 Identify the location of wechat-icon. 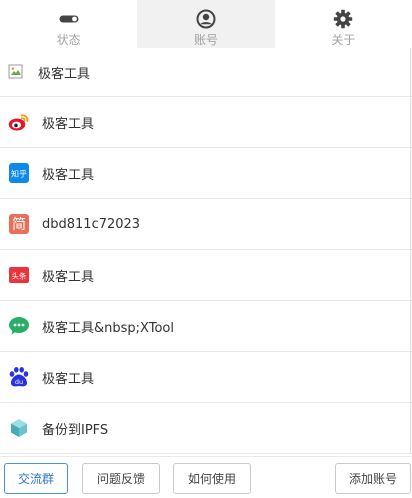
(19, 326).